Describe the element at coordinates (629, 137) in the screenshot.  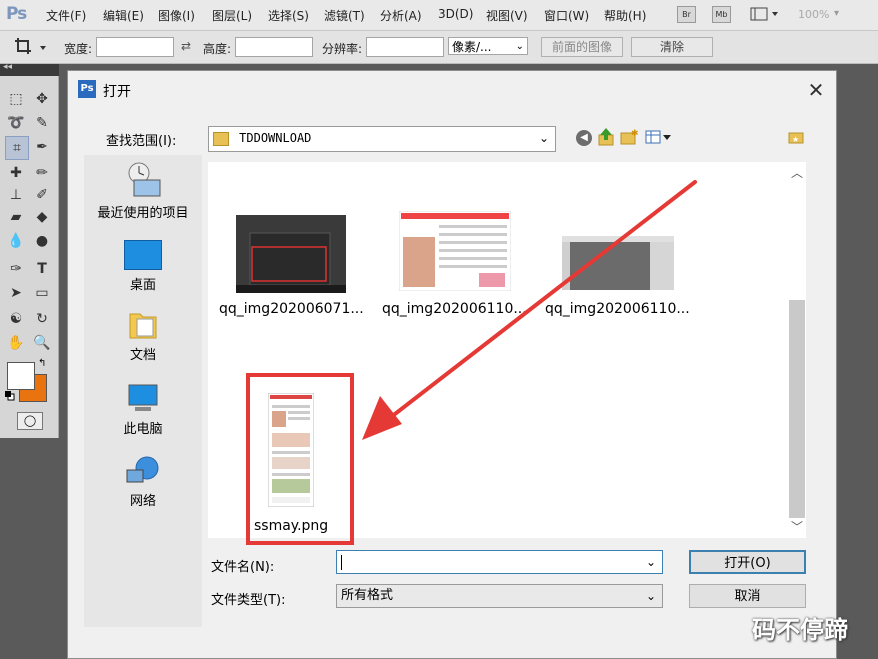
I see `new-folder-icon: ✱` at that location.